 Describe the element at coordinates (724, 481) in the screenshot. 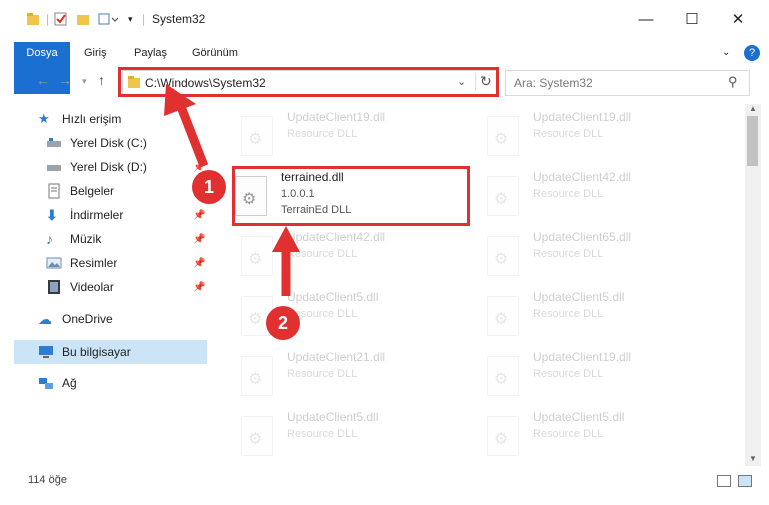

I see `details-view-icon` at that location.